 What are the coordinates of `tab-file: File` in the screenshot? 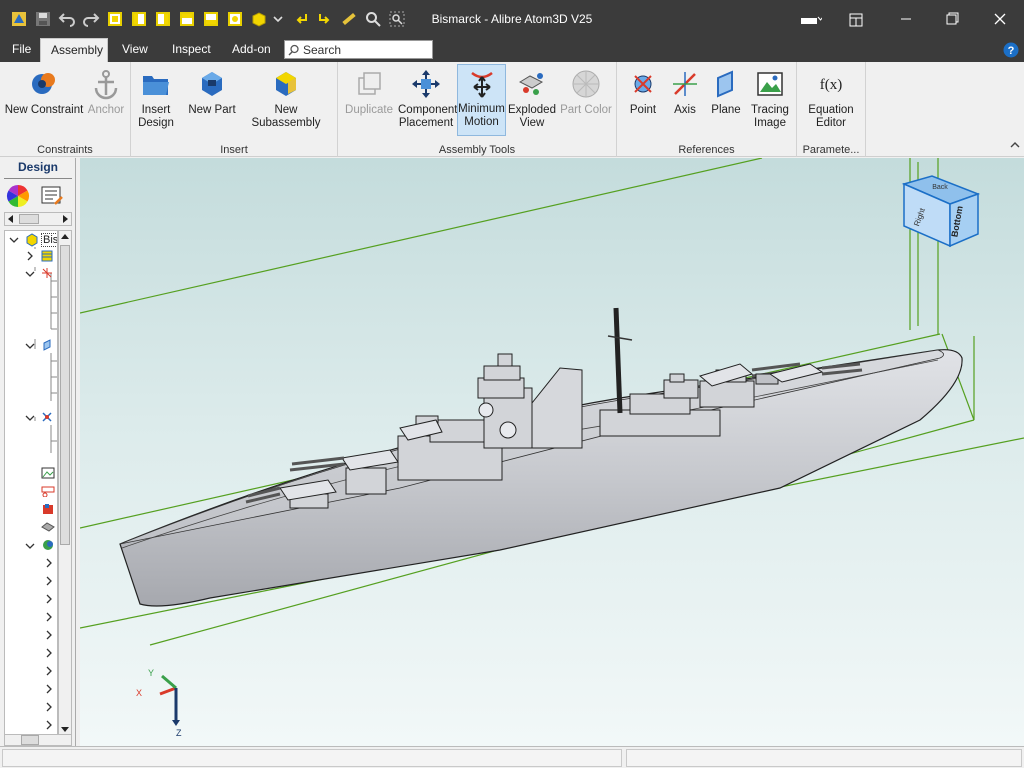 It's located at (21, 50).